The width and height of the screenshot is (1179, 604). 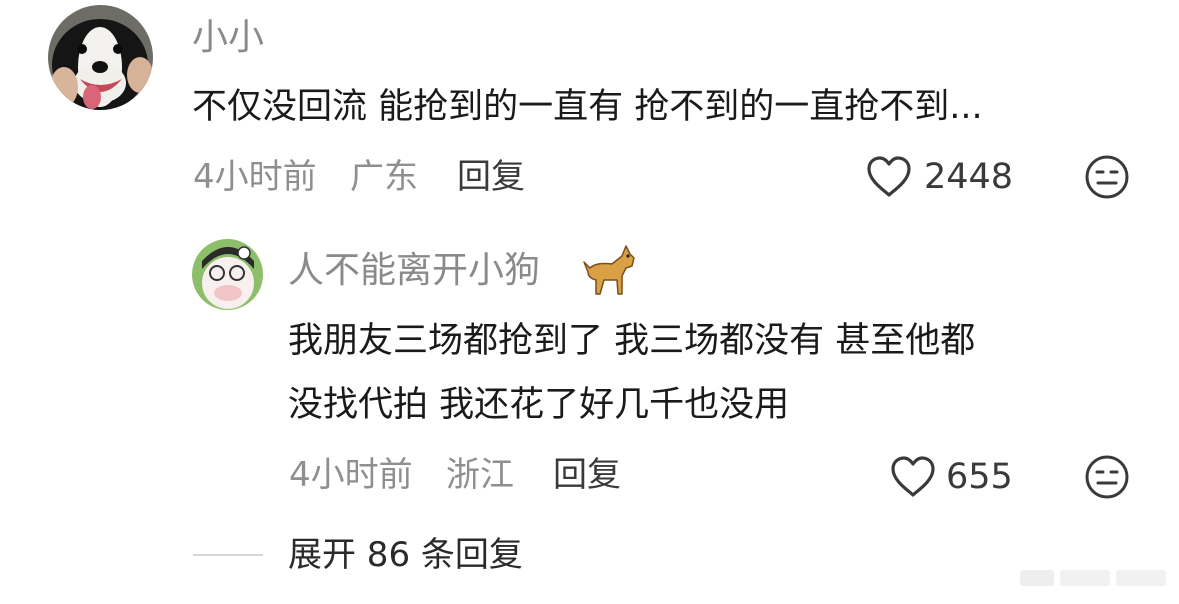 I want to click on expand-replies-button: 展开 86 条回复, so click(x=405, y=555).